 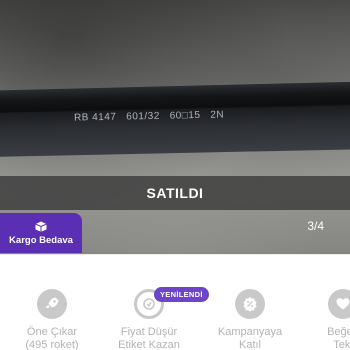 I want to click on sold-overlay: SATILDI, so click(x=175, y=193).